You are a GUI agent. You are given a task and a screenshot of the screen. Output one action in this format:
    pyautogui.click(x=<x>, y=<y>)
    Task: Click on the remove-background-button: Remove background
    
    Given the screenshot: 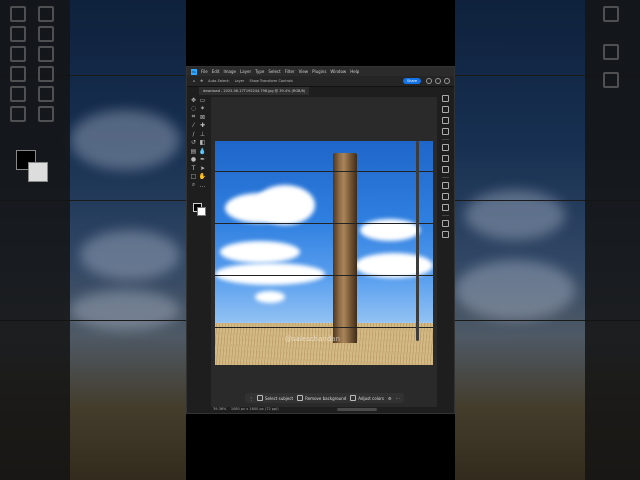 What is the action you would take?
    pyautogui.click(x=321, y=398)
    